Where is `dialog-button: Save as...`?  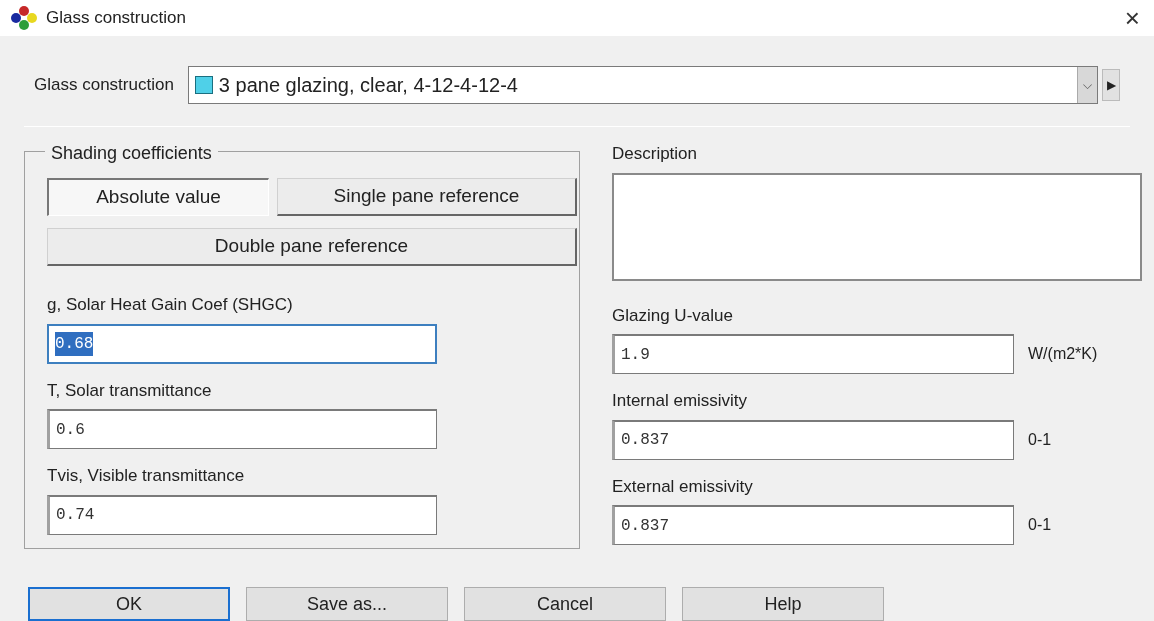 dialog-button: Save as... is located at coordinates (347, 604).